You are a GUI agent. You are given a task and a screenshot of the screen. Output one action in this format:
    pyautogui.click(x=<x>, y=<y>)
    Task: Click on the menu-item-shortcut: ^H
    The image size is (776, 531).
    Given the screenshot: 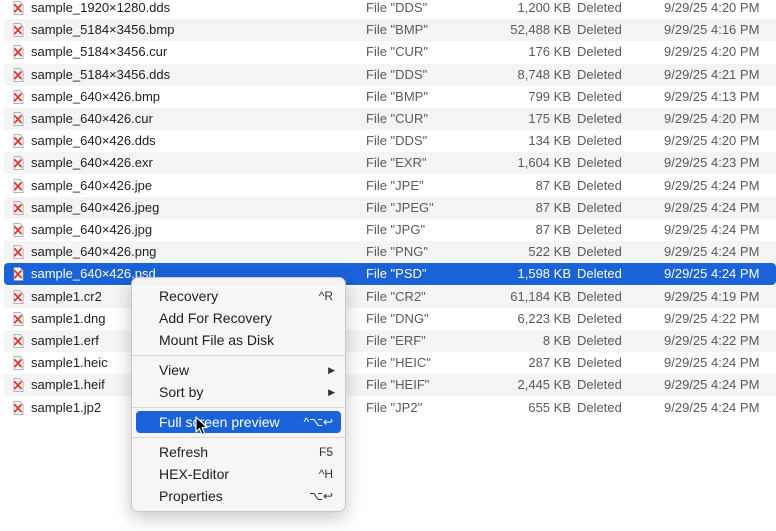 What is the action you would take?
    pyautogui.click(x=325, y=474)
    